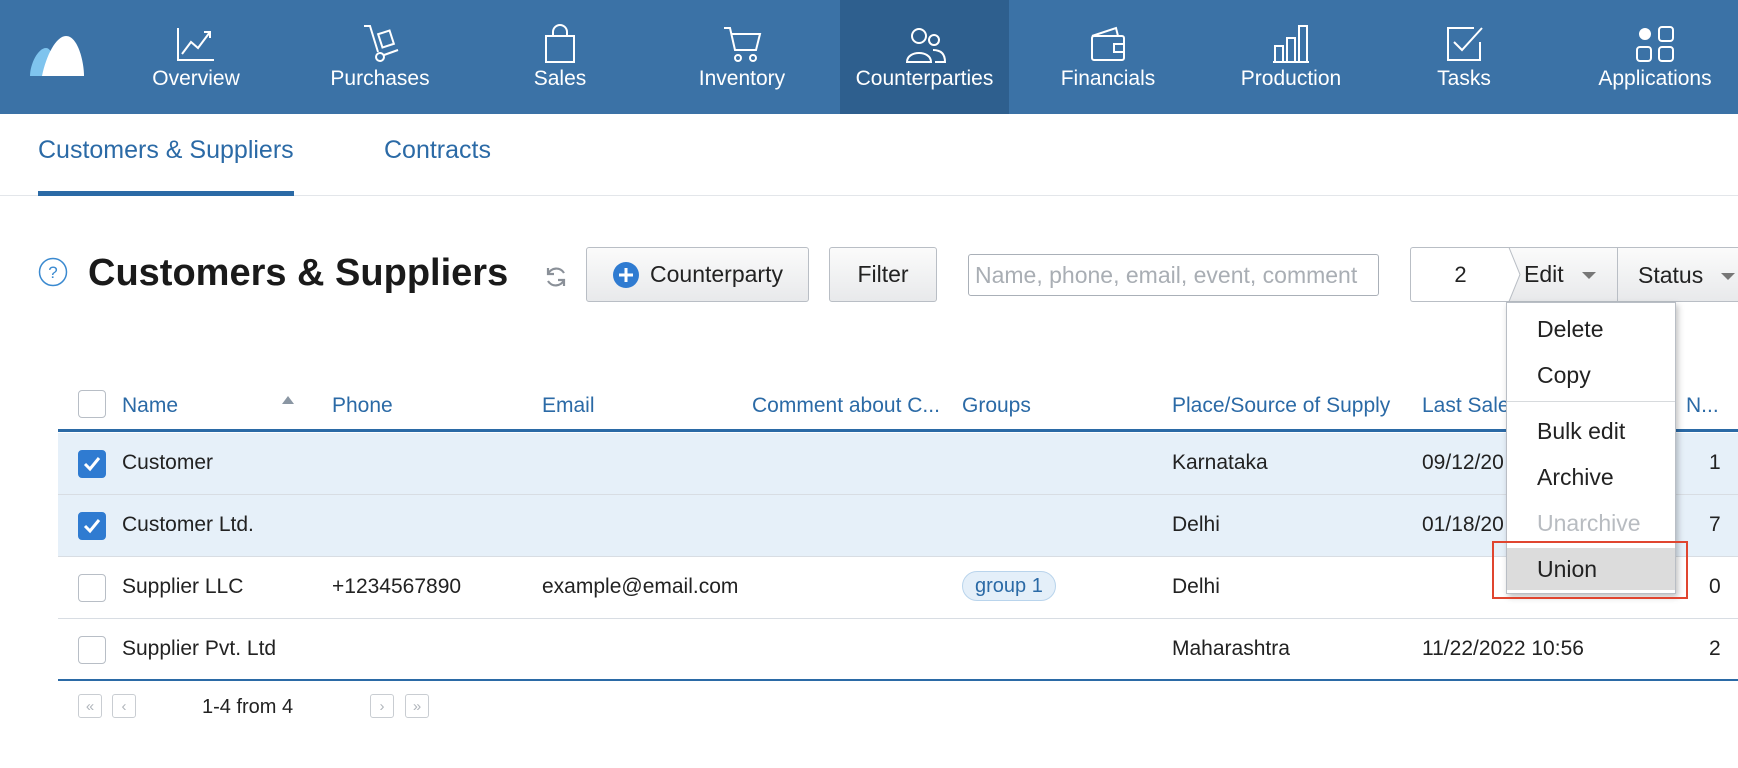 The width and height of the screenshot is (1738, 768). What do you see at coordinates (90, 706) in the screenshot?
I see `first-page-button: «` at bounding box center [90, 706].